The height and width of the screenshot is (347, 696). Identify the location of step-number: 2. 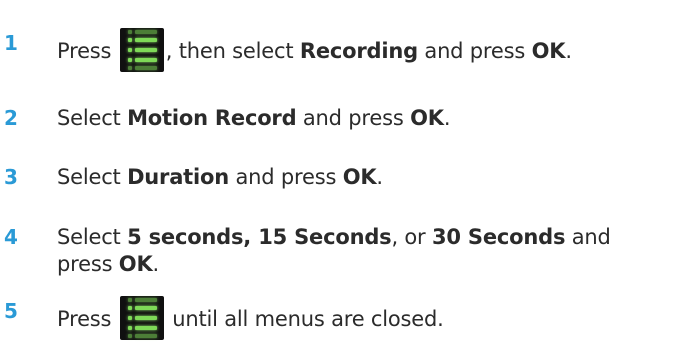
(11, 118).